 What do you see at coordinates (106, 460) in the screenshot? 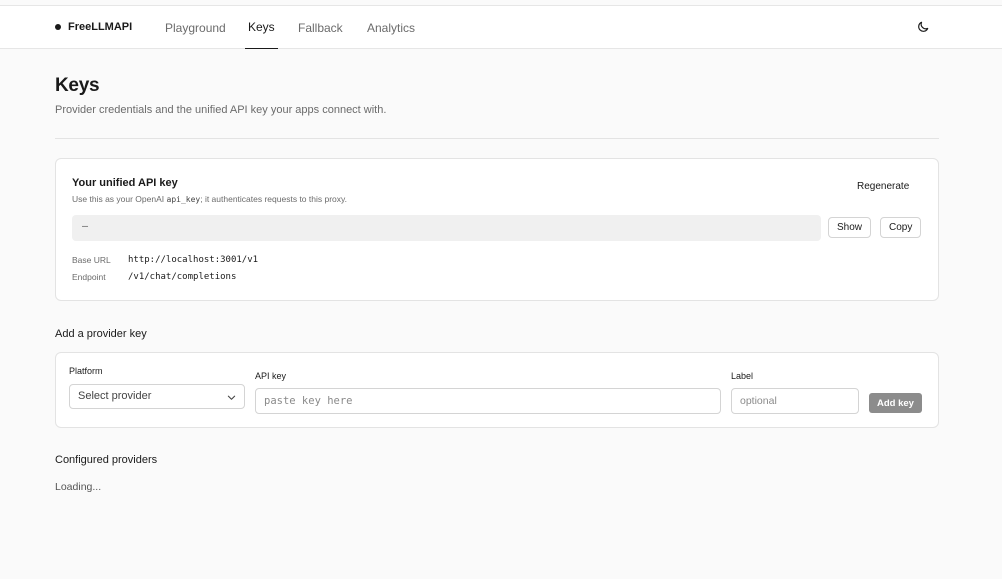
I see `configured-providers-title: Configured providers` at bounding box center [106, 460].